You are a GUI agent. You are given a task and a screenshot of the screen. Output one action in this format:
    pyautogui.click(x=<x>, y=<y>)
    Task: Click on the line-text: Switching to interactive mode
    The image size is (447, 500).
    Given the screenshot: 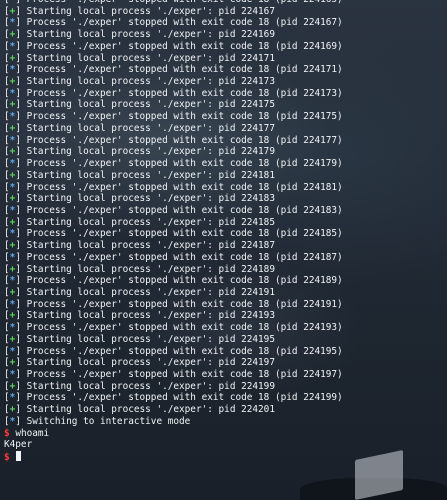 What is the action you would take?
    pyautogui.click(x=108, y=421)
    